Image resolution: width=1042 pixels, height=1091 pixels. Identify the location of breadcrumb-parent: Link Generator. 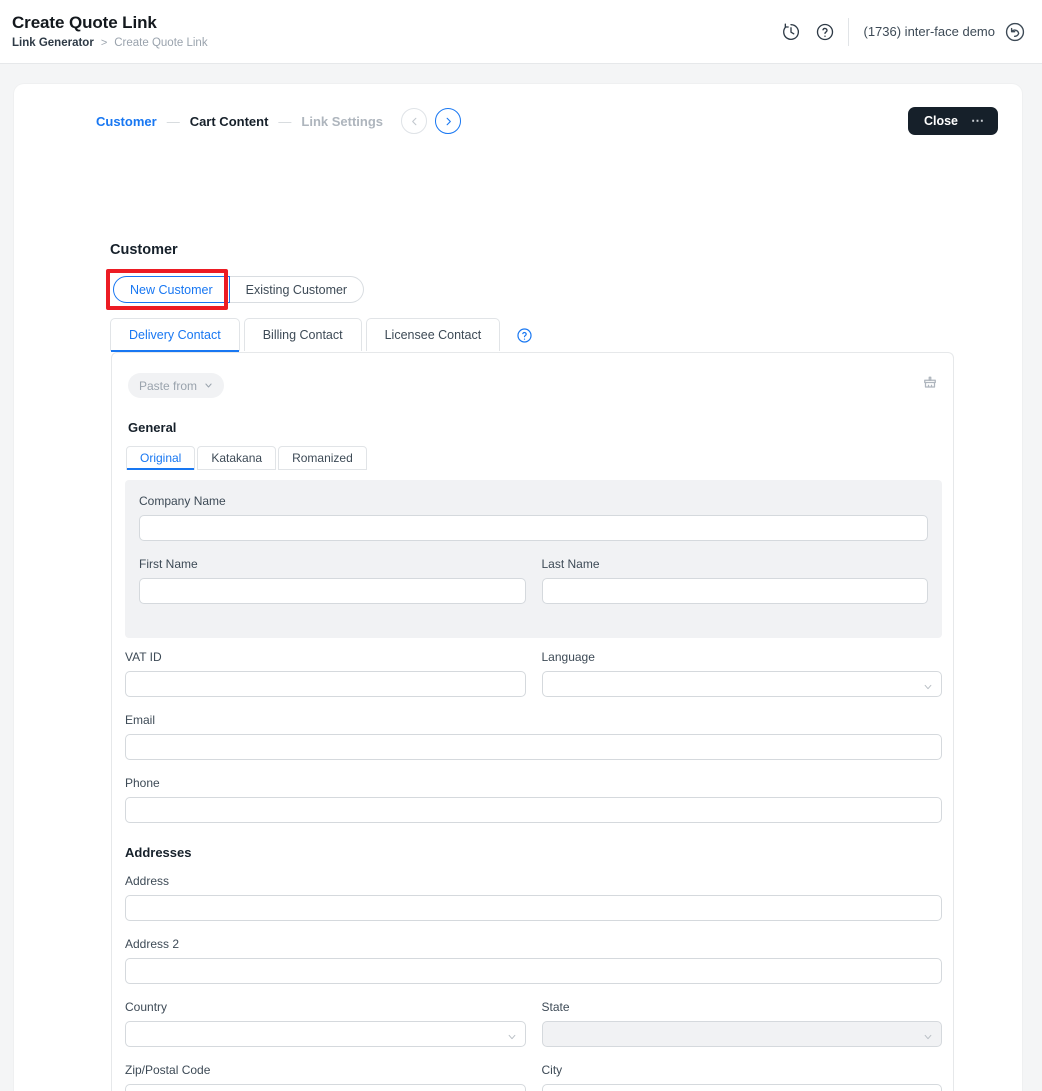
(53, 43).